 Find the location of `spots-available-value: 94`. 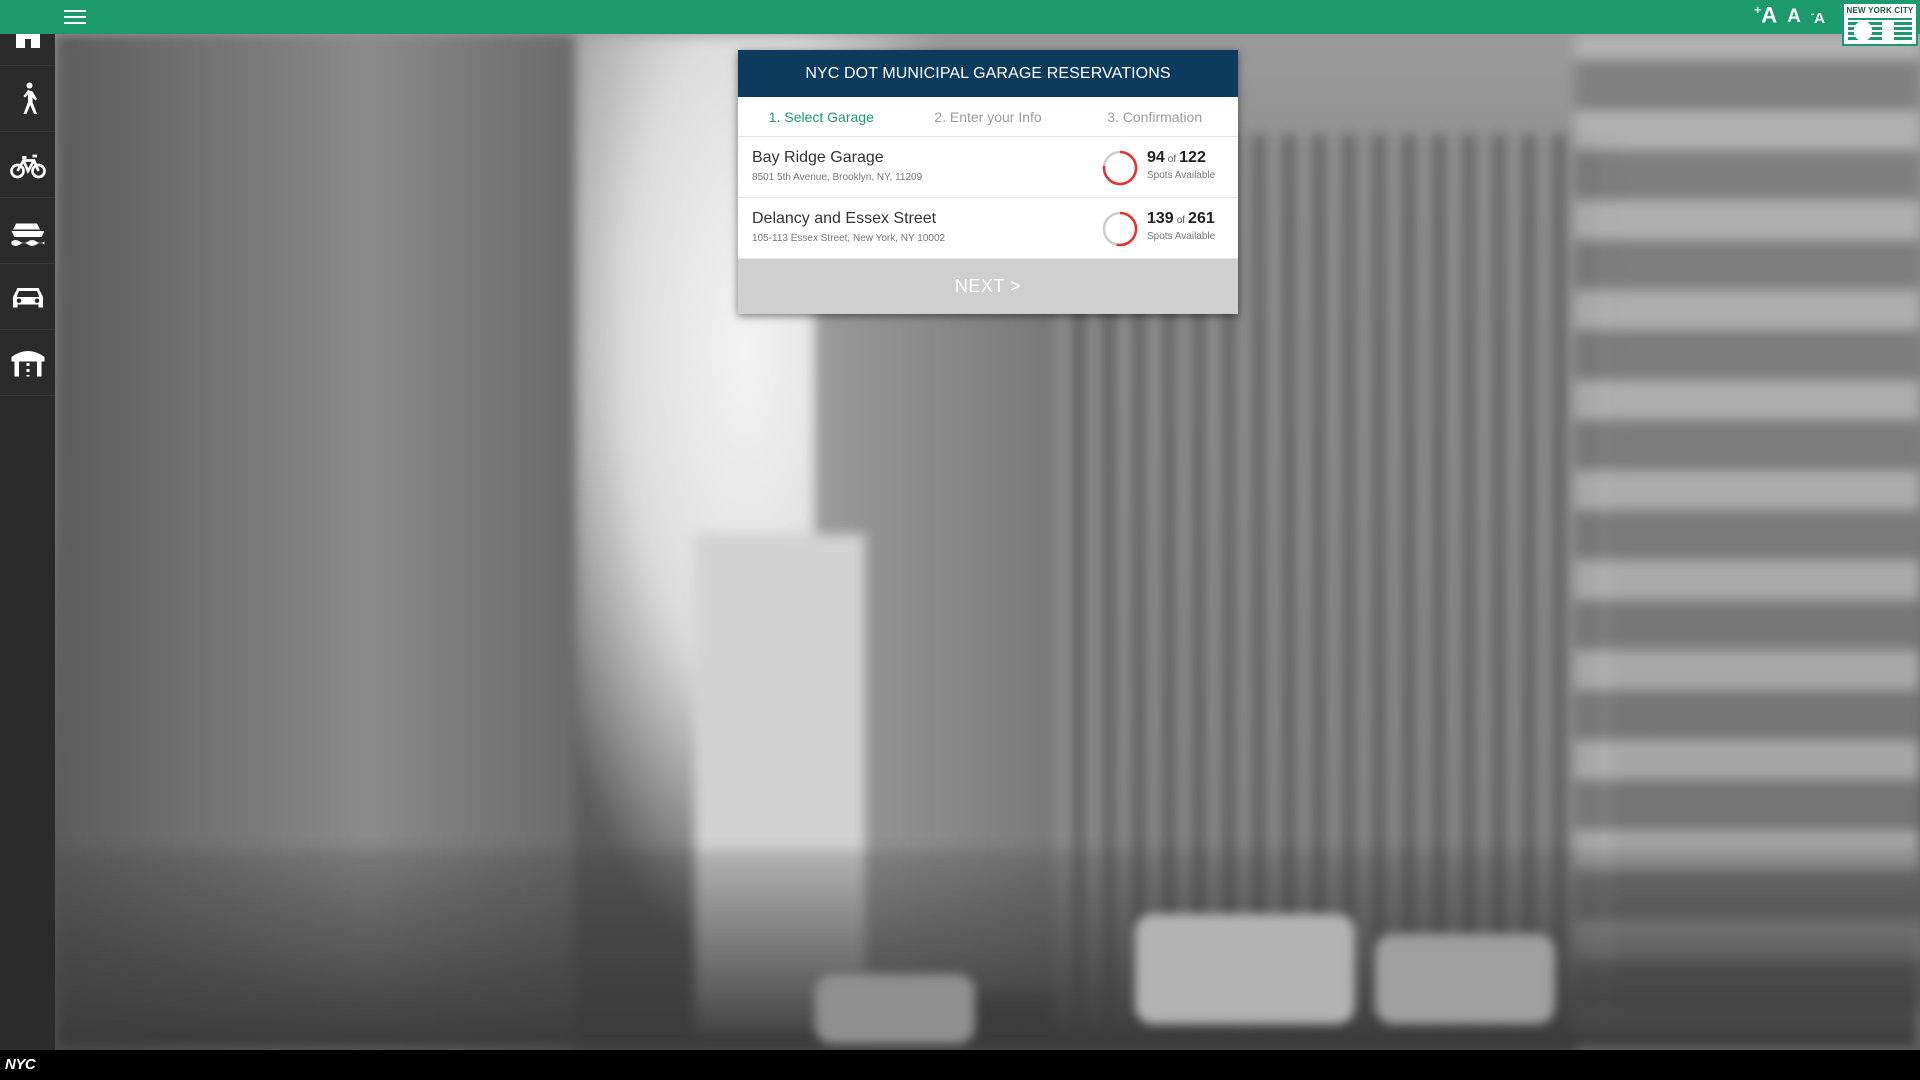

spots-available-value: 94 is located at coordinates (1156, 157).